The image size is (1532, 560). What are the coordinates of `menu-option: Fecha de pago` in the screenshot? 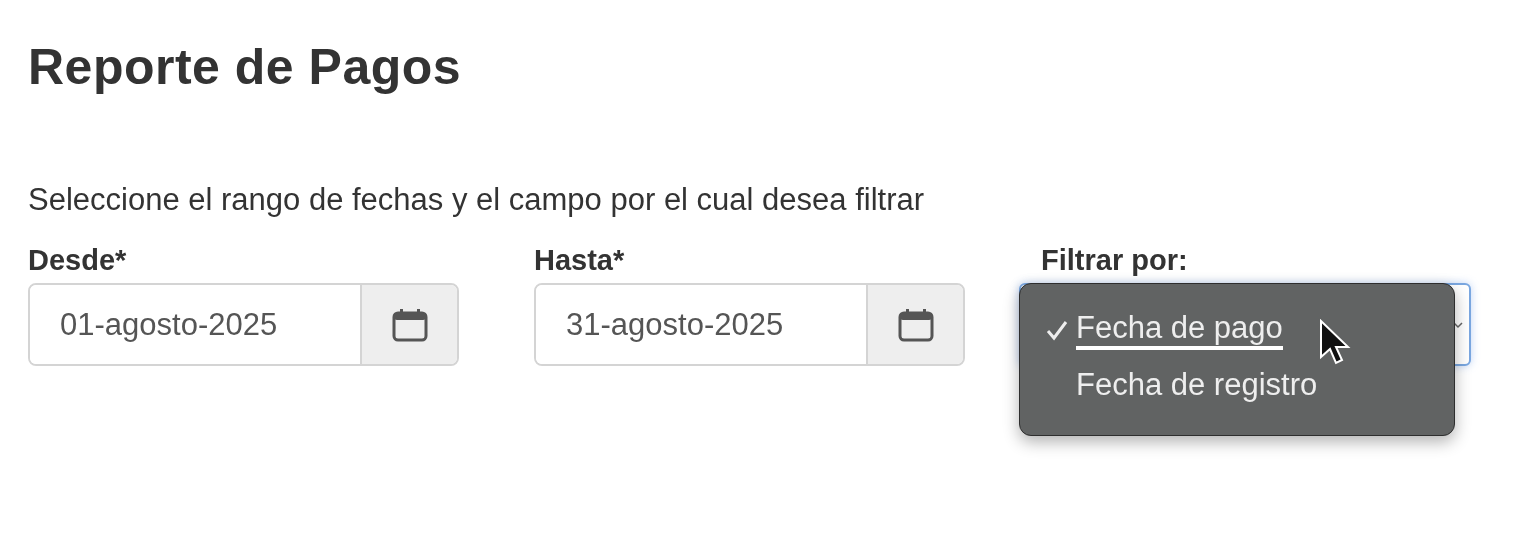 It's located at (1179, 330).